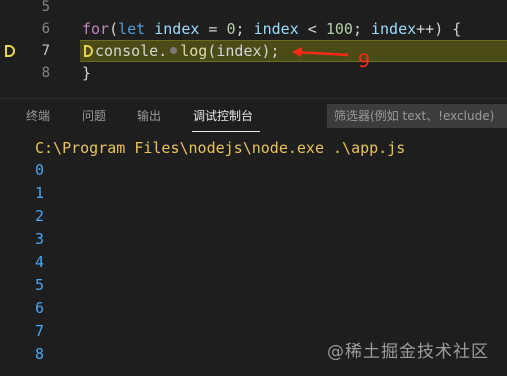 The height and width of the screenshot is (376, 507). I want to click on code-line-current: 7 console. log(index);, so click(253, 51).